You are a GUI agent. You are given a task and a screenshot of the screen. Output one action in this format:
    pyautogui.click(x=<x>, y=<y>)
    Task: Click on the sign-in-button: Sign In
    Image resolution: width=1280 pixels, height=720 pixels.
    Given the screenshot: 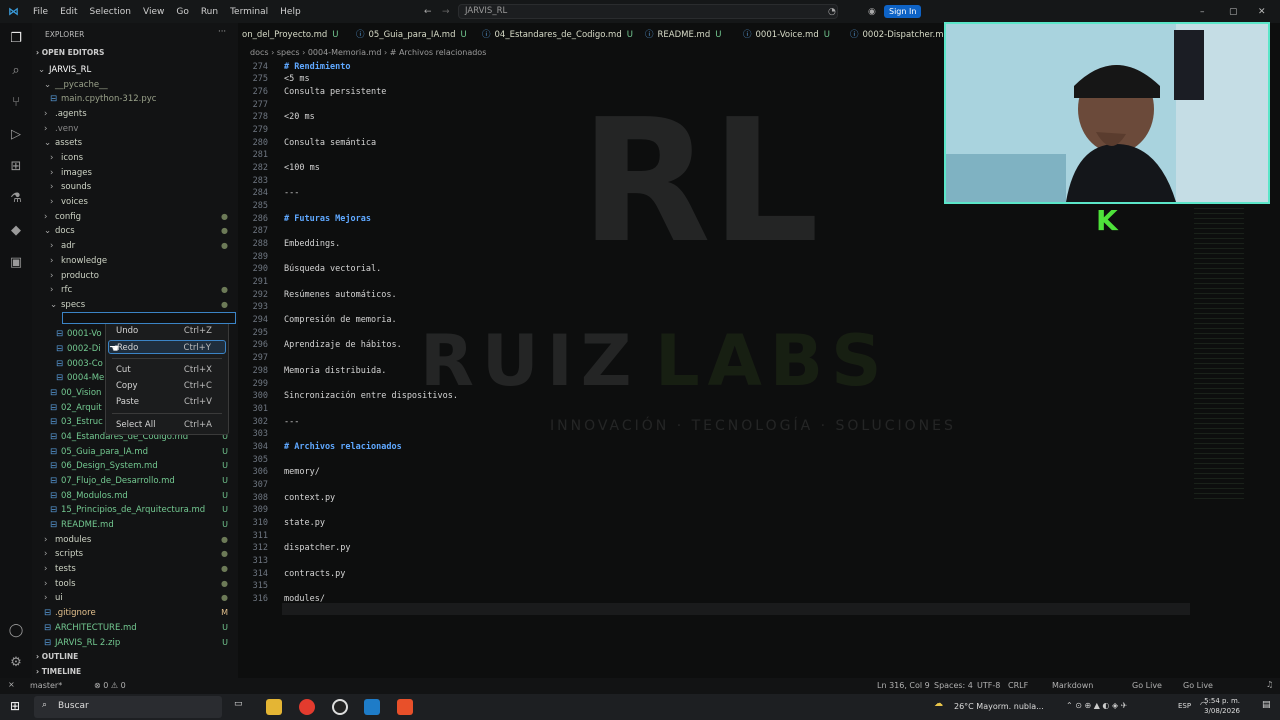 What is the action you would take?
    pyautogui.click(x=903, y=11)
    